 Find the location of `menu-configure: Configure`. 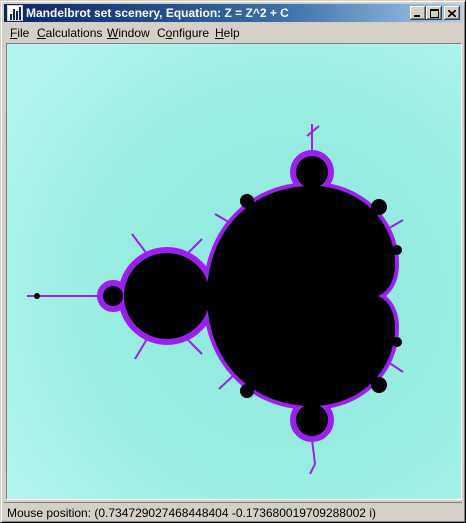

menu-configure: Configure is located at coordinates (183, 33).